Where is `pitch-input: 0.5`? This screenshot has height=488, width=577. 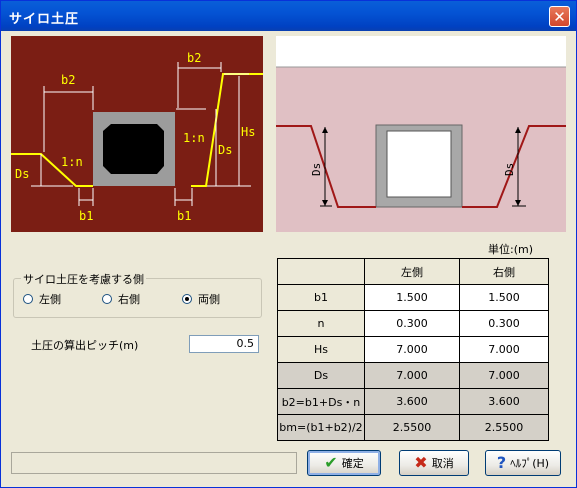 pitch-input: 0.5 is located at coordinates (224, 344).